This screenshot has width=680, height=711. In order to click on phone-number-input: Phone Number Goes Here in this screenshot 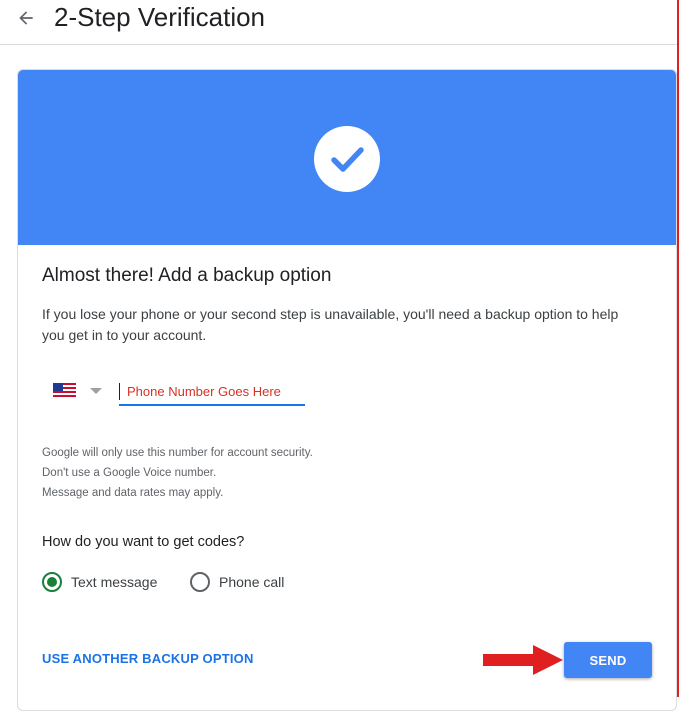, I will do `click(212, 393)`.